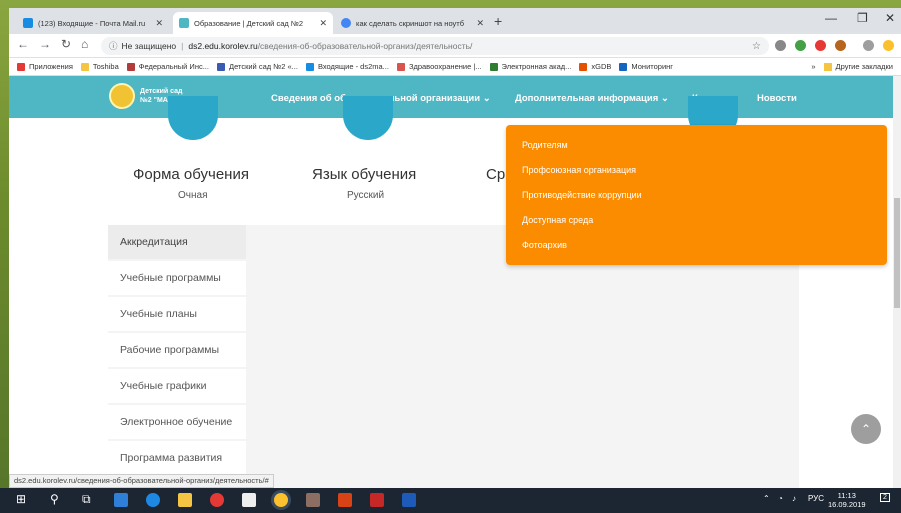 The image size is (901, 513). What do you see at coordinates (177, 423) in the screenshot?
I see `sidebar-item-e-learning: Электронное обучение` at bounding box center [177, 423].